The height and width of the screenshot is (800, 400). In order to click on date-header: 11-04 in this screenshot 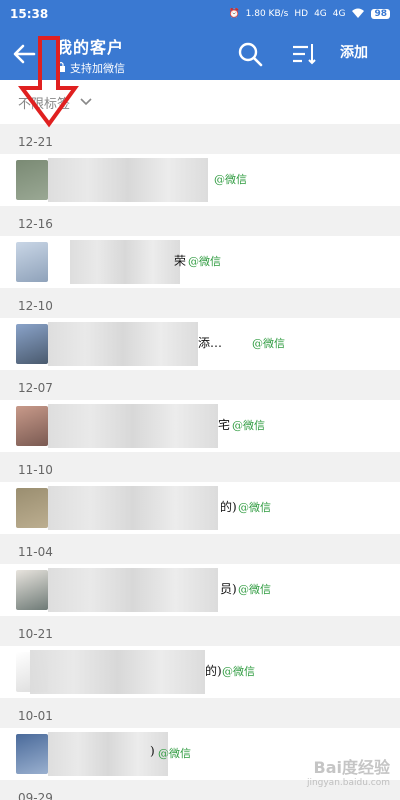, I will do `click(200, 549)`.